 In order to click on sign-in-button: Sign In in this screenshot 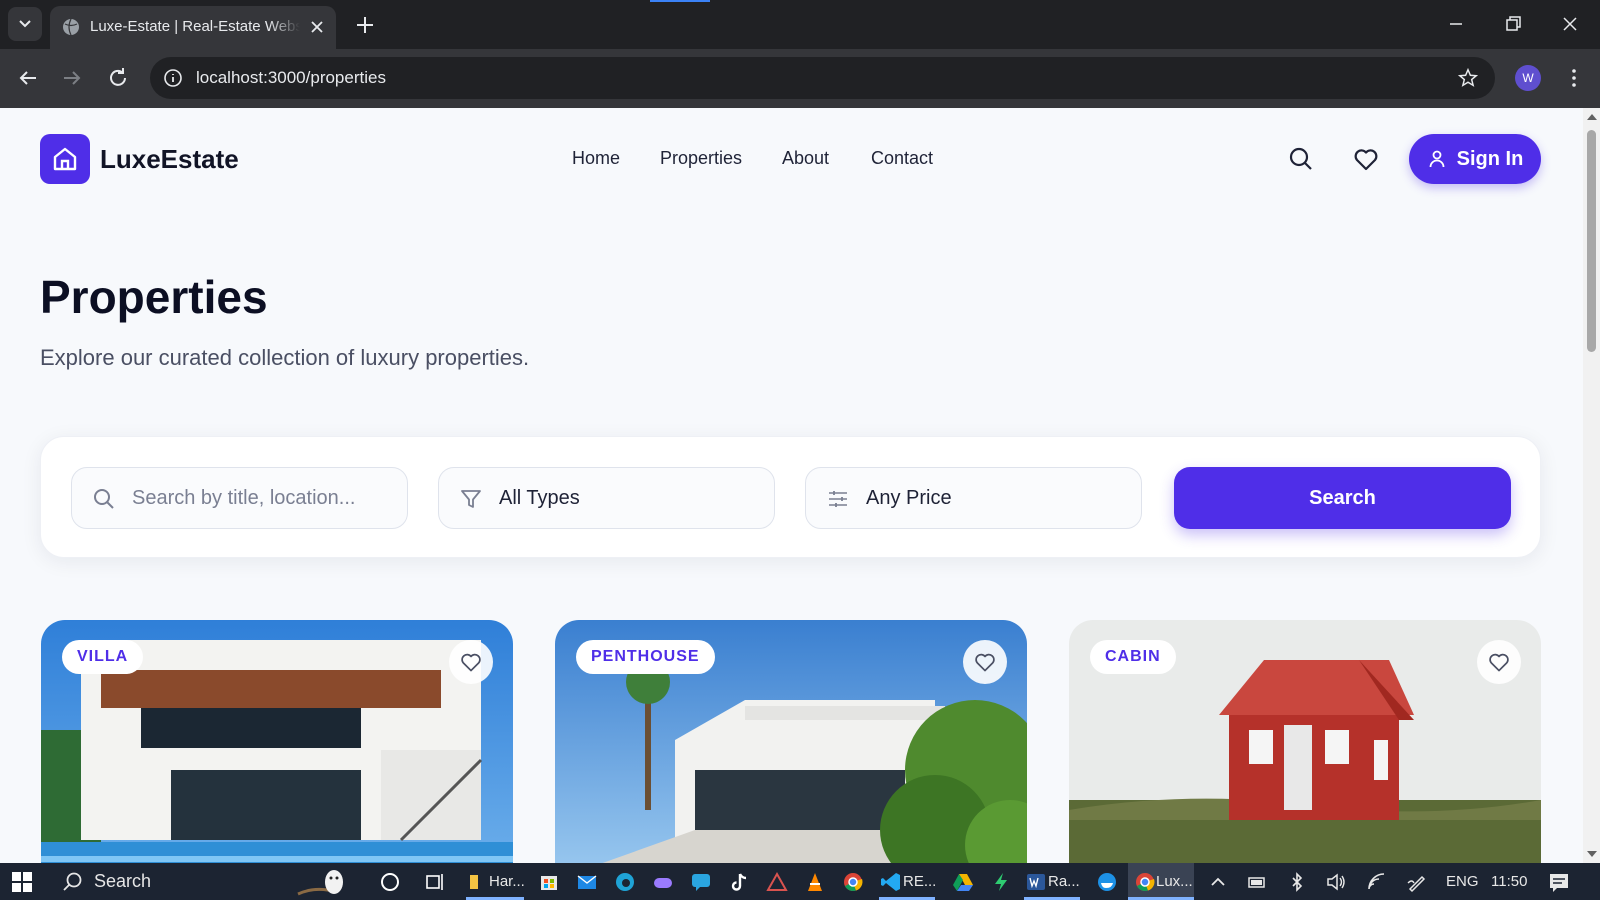, I will do `click(1475, 159)`.